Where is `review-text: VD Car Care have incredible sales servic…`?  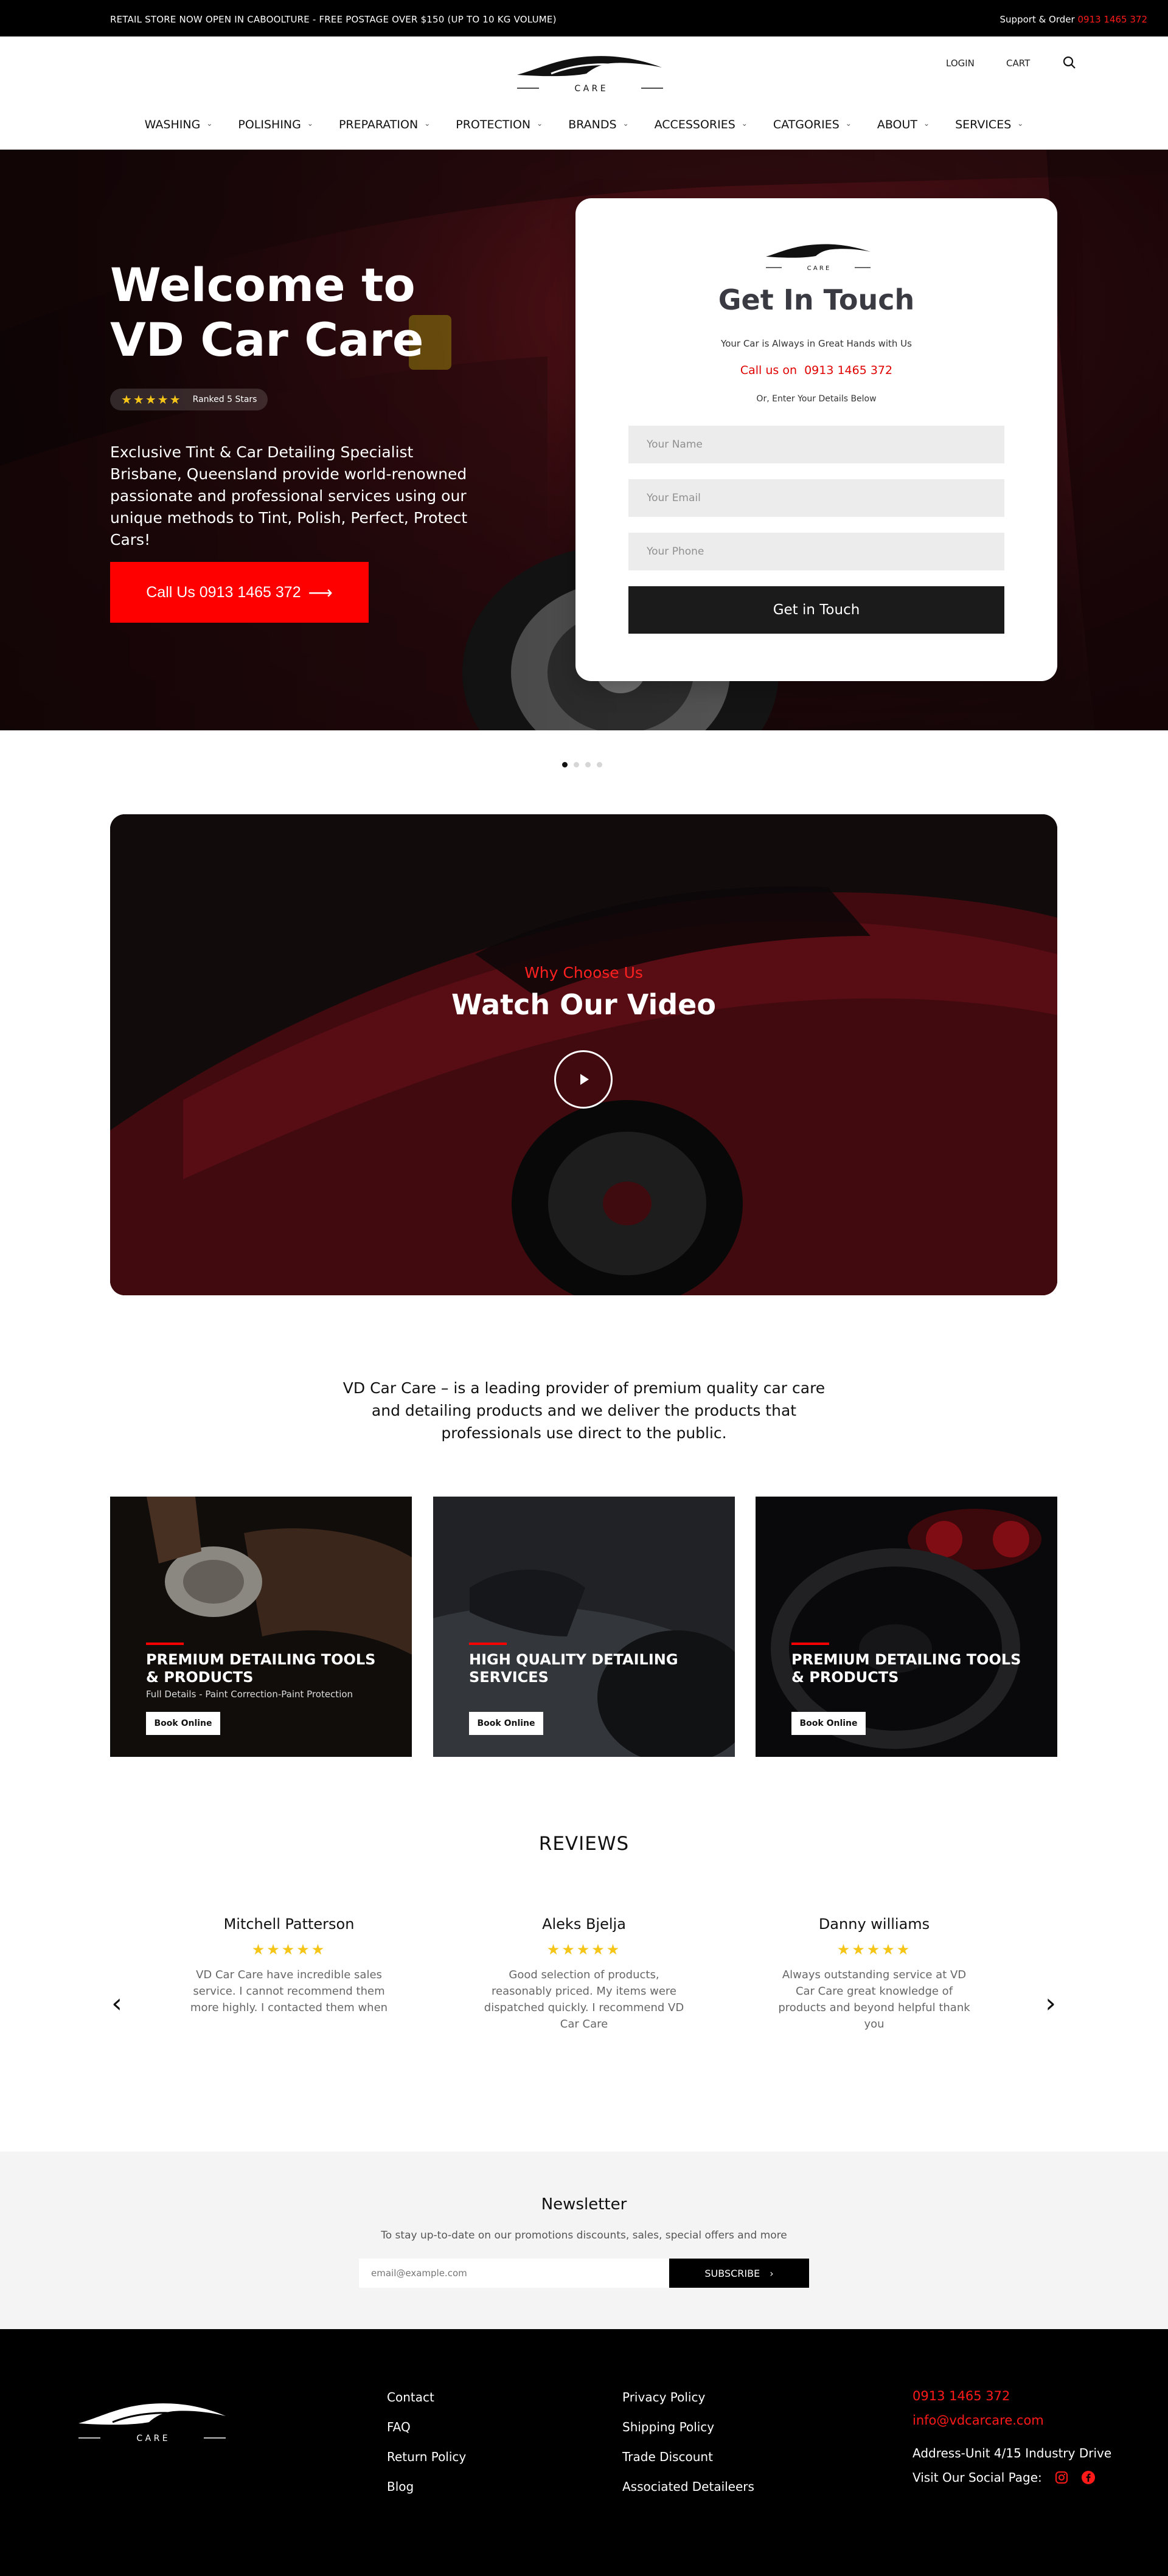 review-text: VD Car Care have incredible sales servic… is located at coordinates (289, 1991).